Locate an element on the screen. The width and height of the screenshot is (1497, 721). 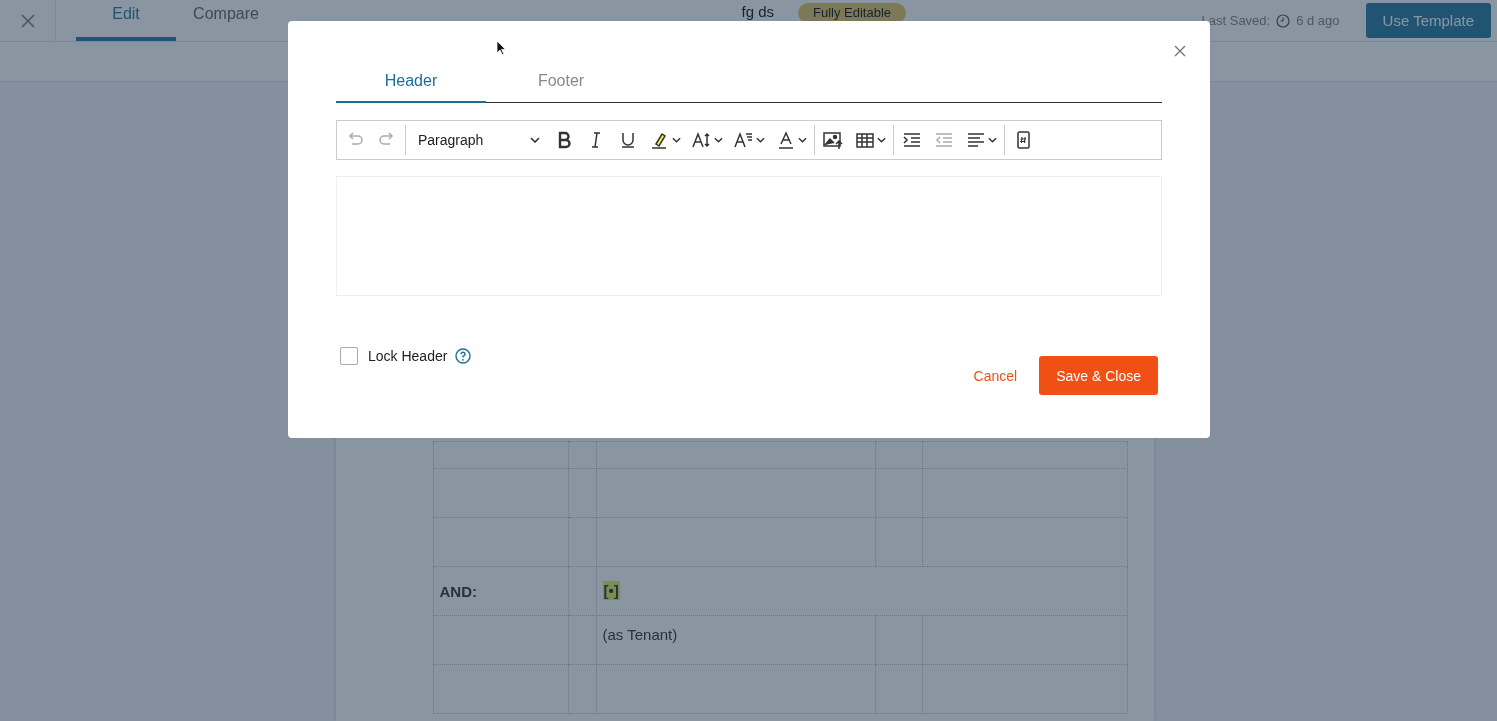
indent-icon is located at coordinates (912, 140).